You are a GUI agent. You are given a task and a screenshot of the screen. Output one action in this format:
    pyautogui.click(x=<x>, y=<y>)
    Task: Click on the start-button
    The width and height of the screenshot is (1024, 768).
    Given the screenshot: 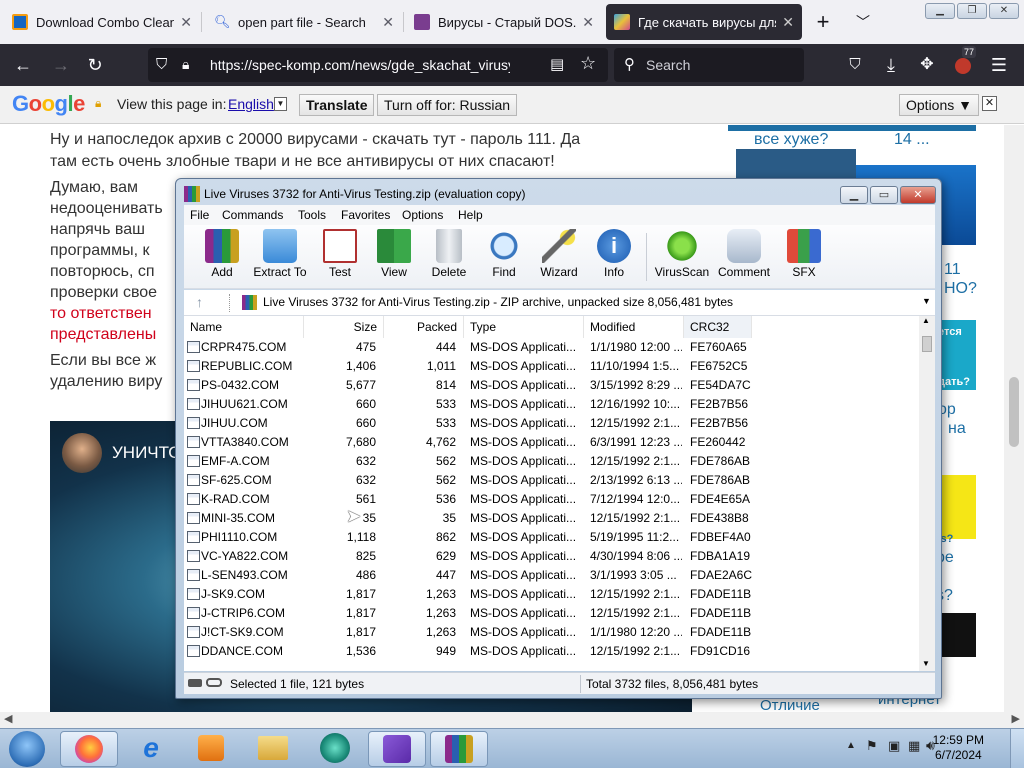 What is the action you would take?
    pyautogui.click(x=27, y=749)
    